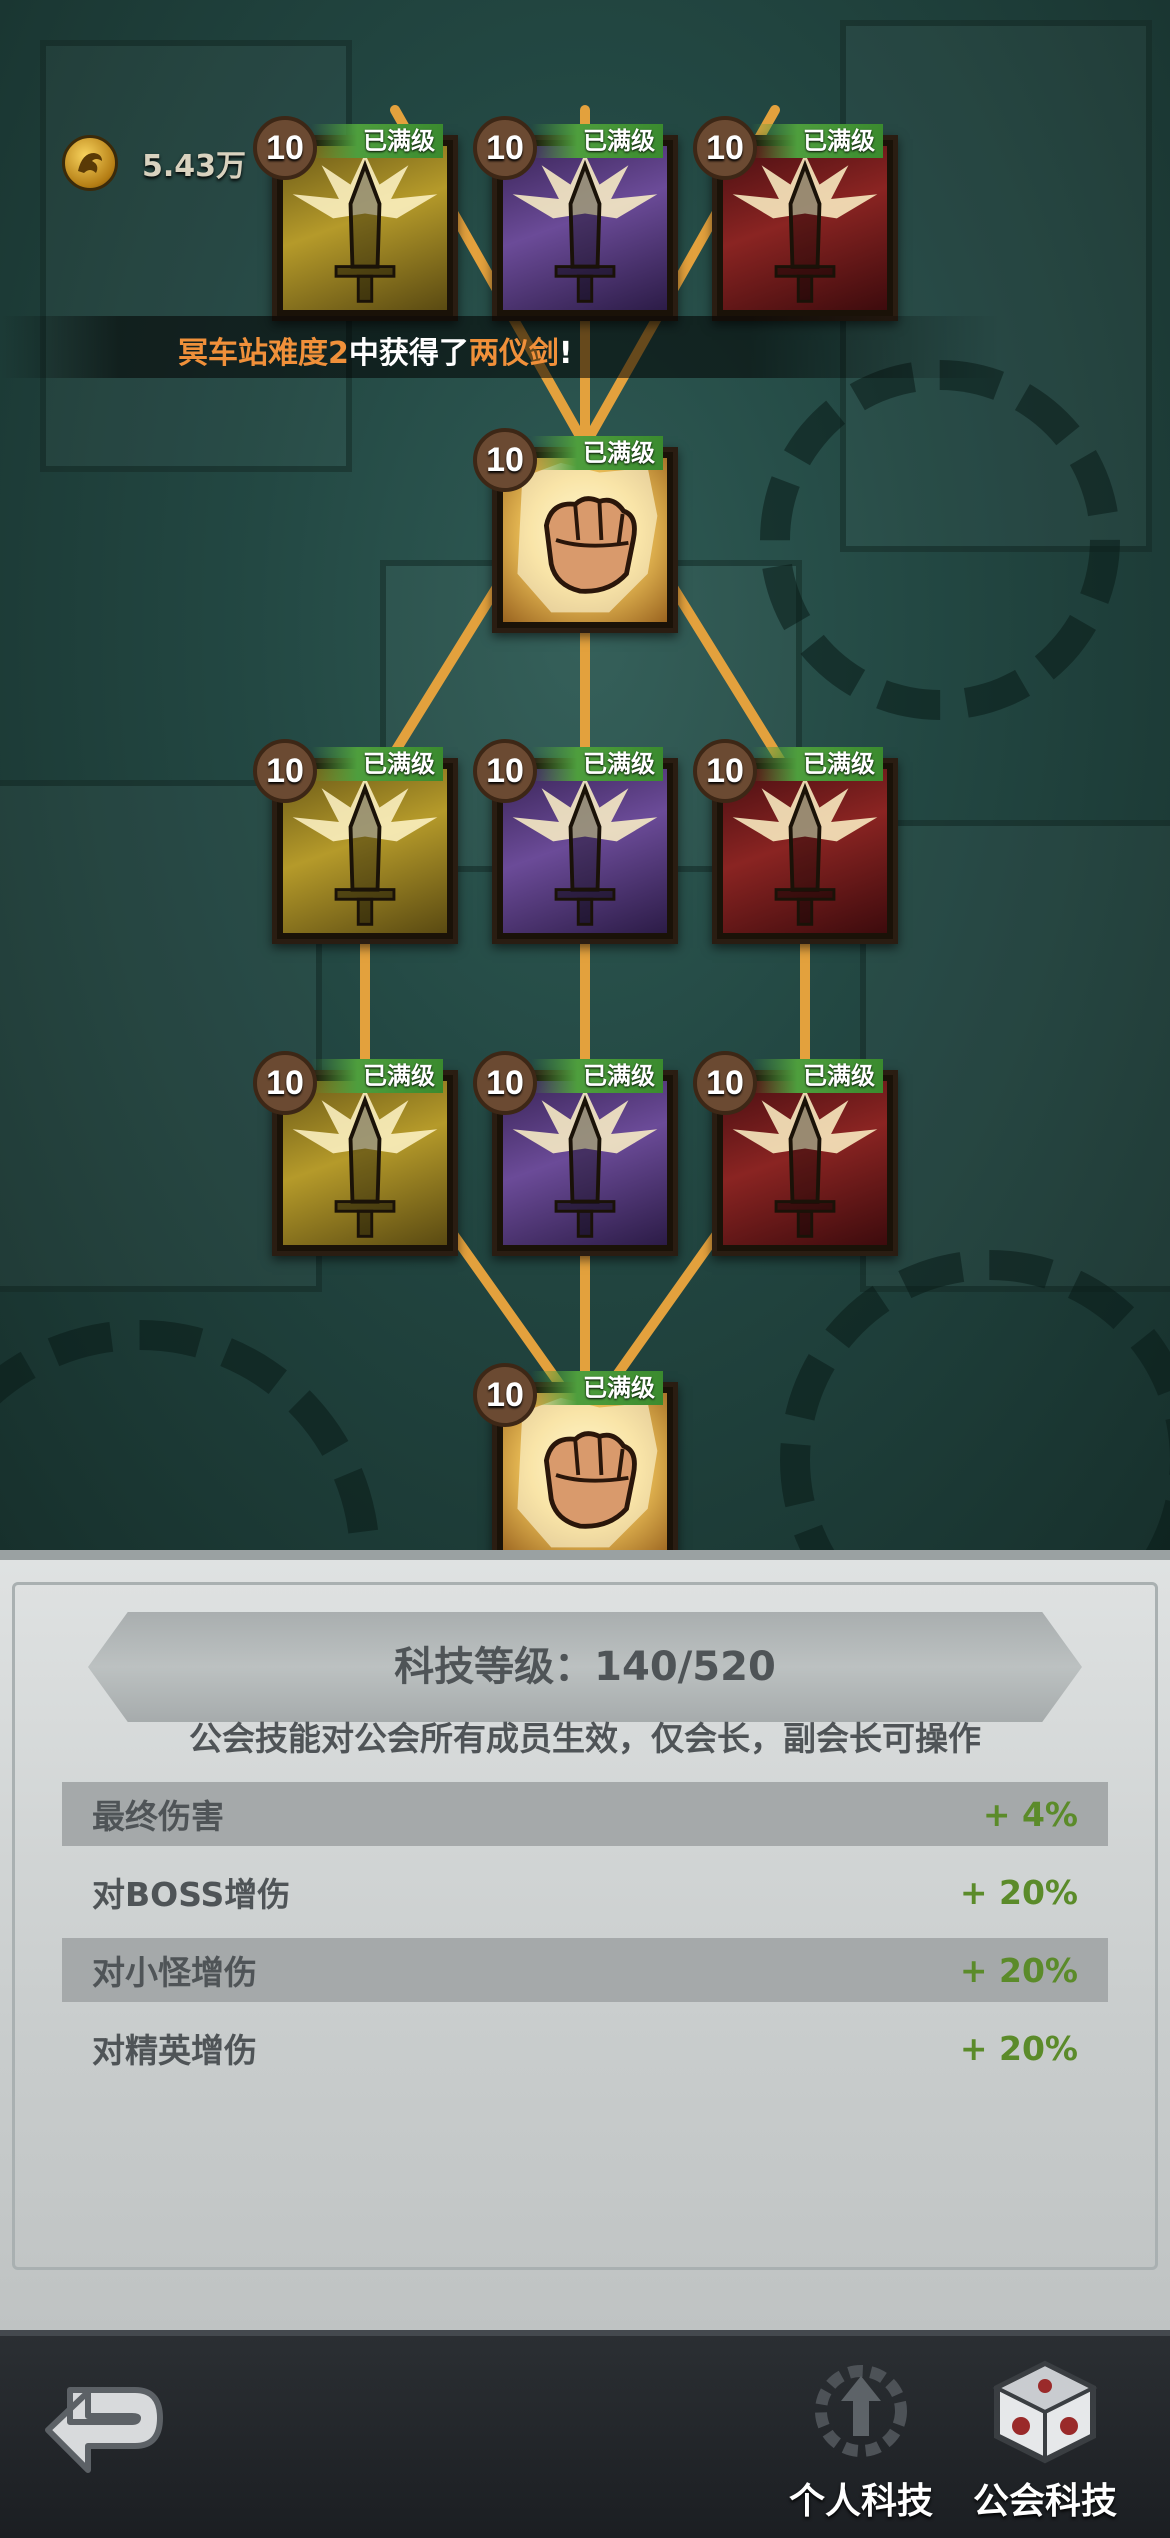 The height and width of the screenshot is (2538, 1170). Describe the element at coordinates (174, 1972) in the screenshot. I see `stat-name: 对小怪增伤` at that location.